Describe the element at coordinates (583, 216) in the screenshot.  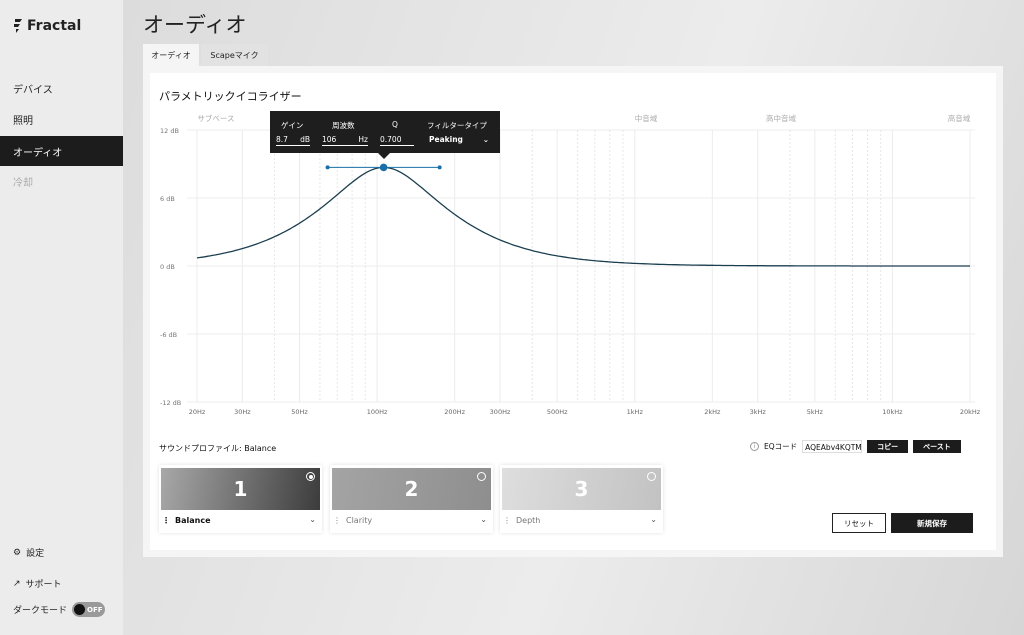
I see `eq-curve` at that location.